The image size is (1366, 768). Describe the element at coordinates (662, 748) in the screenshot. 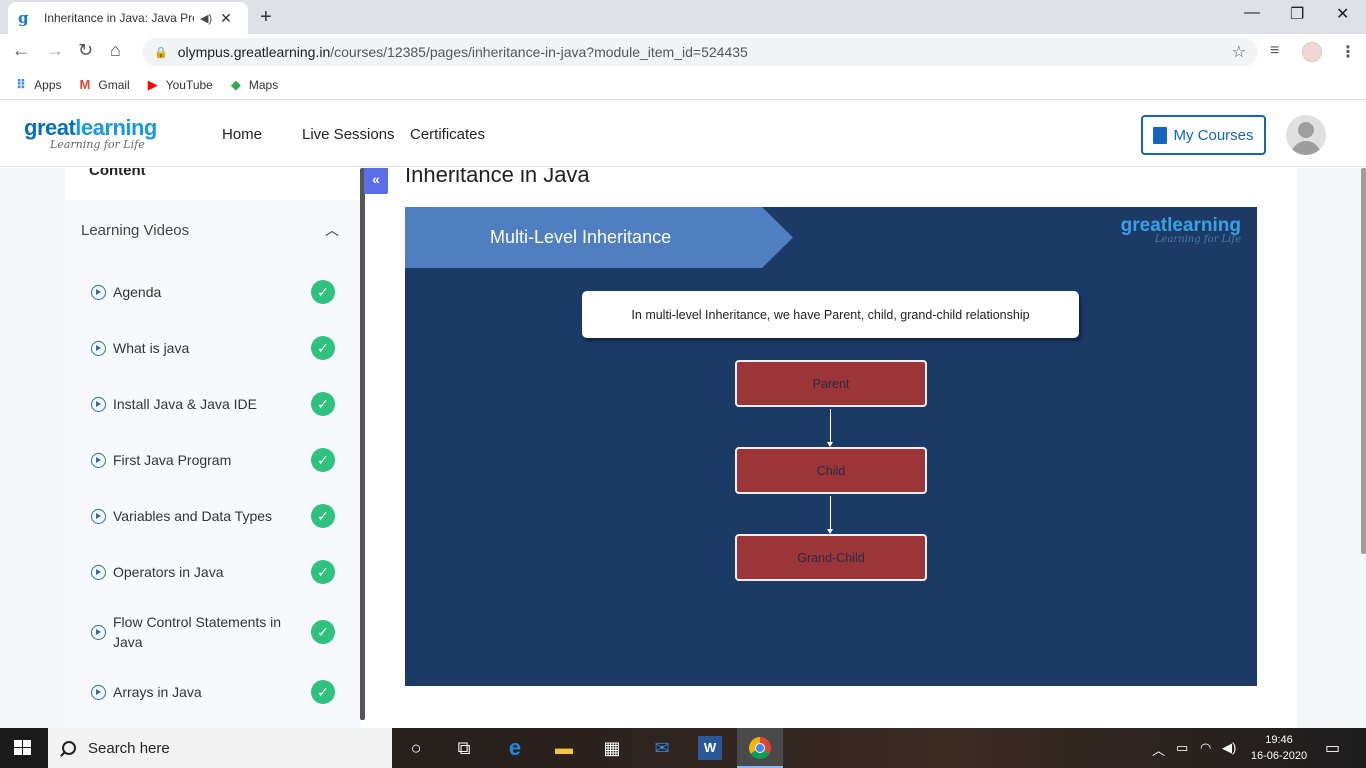

I see `mail-icon: ✉` at that location.